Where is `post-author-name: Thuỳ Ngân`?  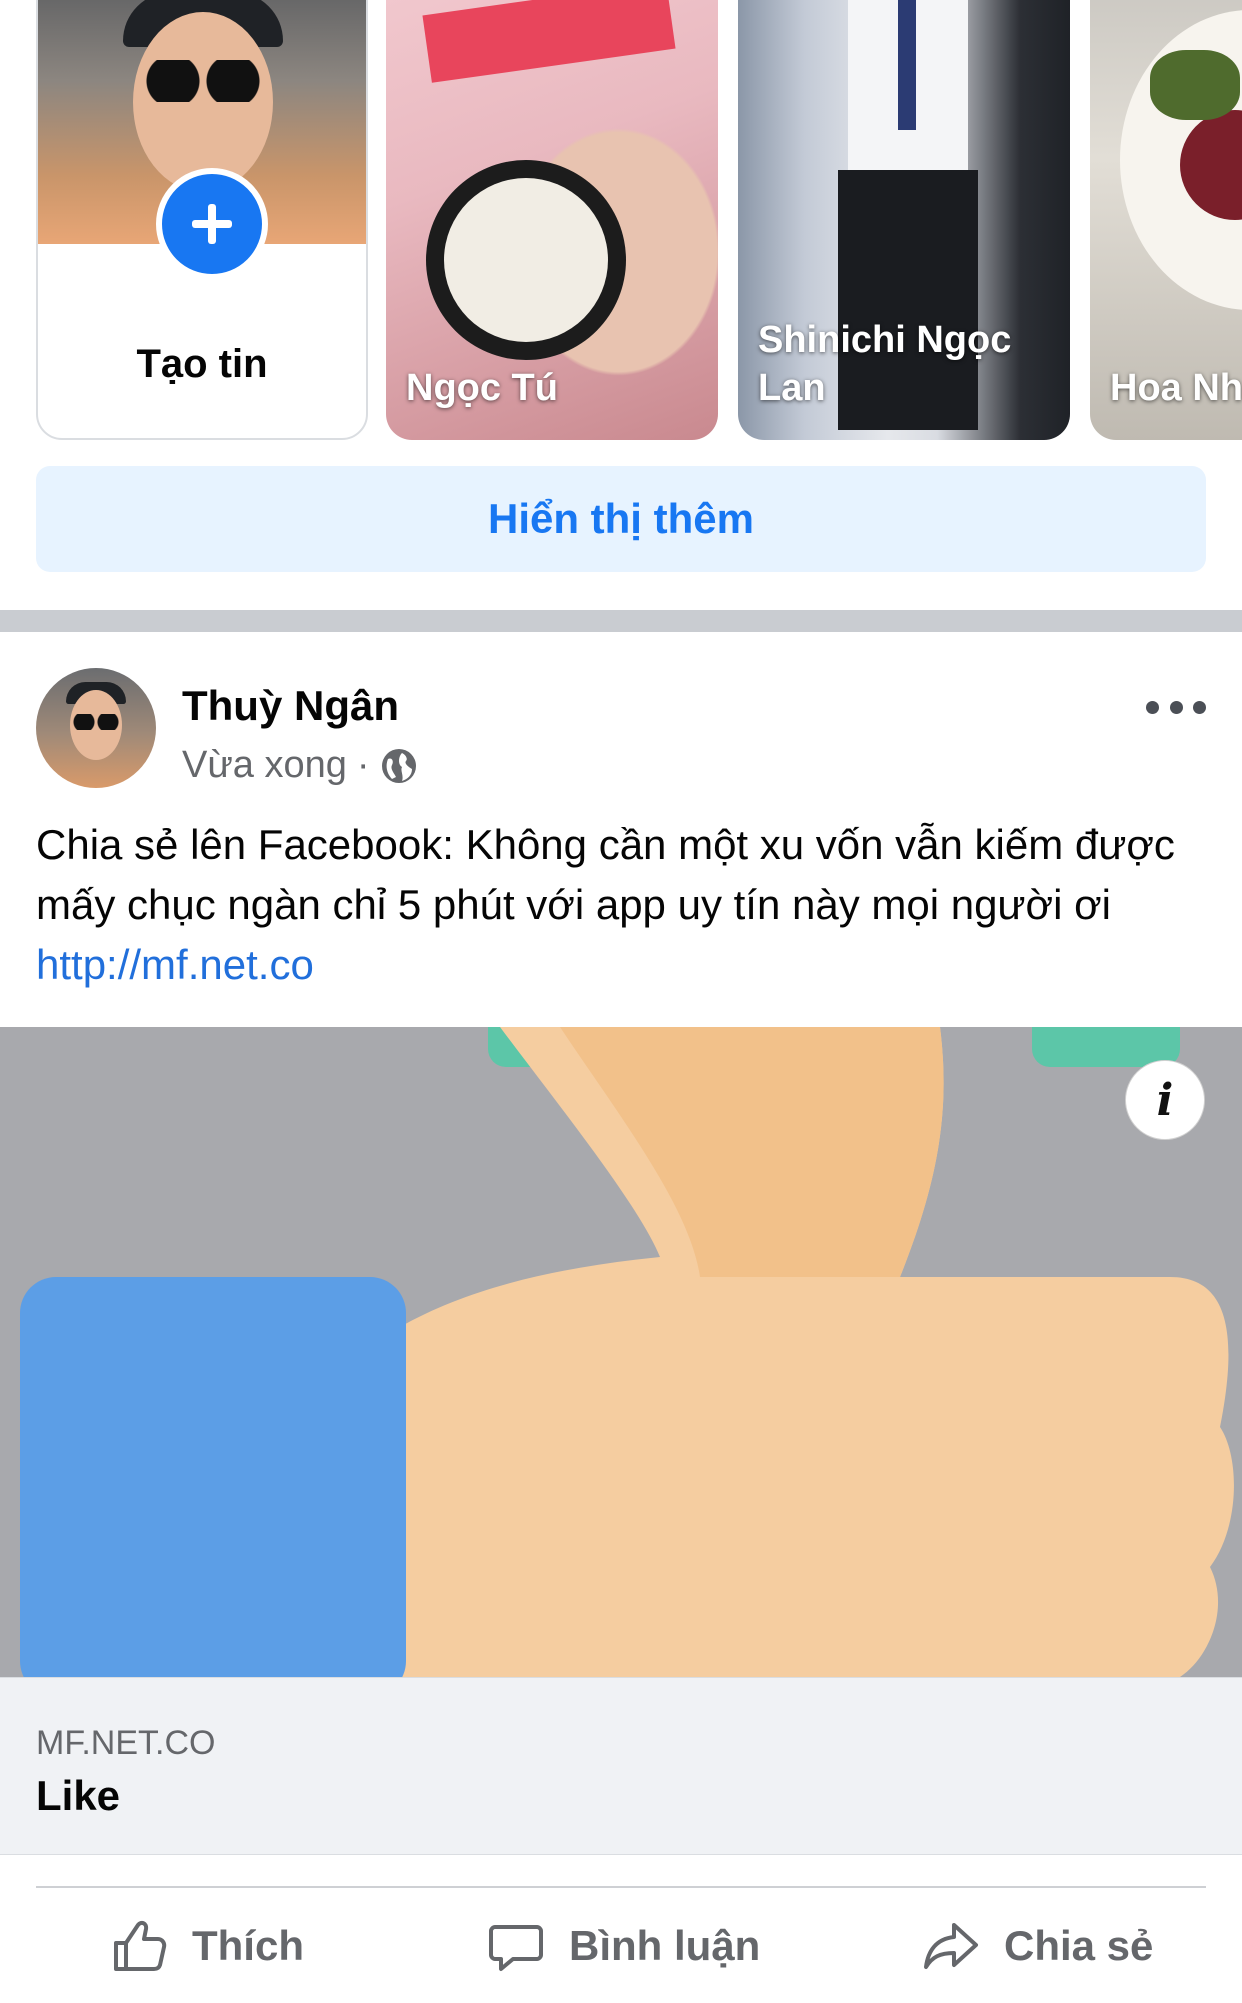 post-author-name: Thuỳ Ngân is located at coordinates (290, 706).